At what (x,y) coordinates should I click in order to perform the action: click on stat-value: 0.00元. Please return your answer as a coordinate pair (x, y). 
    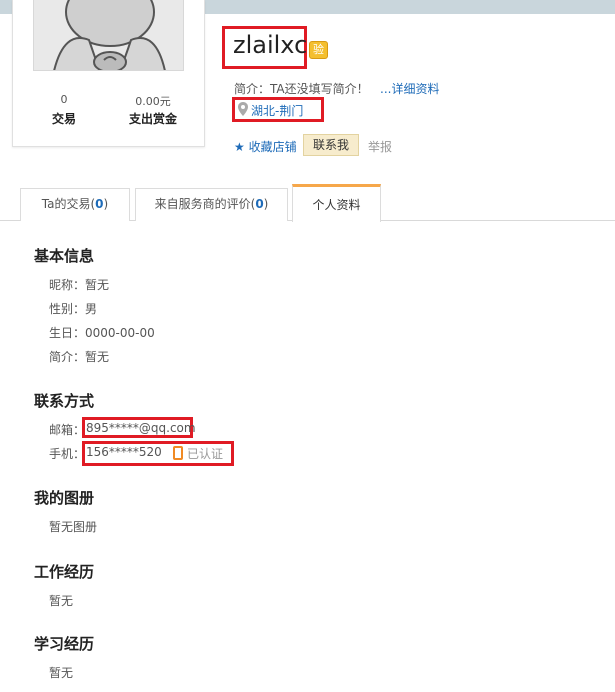
    Looking at the image, I should click on (153, 101).